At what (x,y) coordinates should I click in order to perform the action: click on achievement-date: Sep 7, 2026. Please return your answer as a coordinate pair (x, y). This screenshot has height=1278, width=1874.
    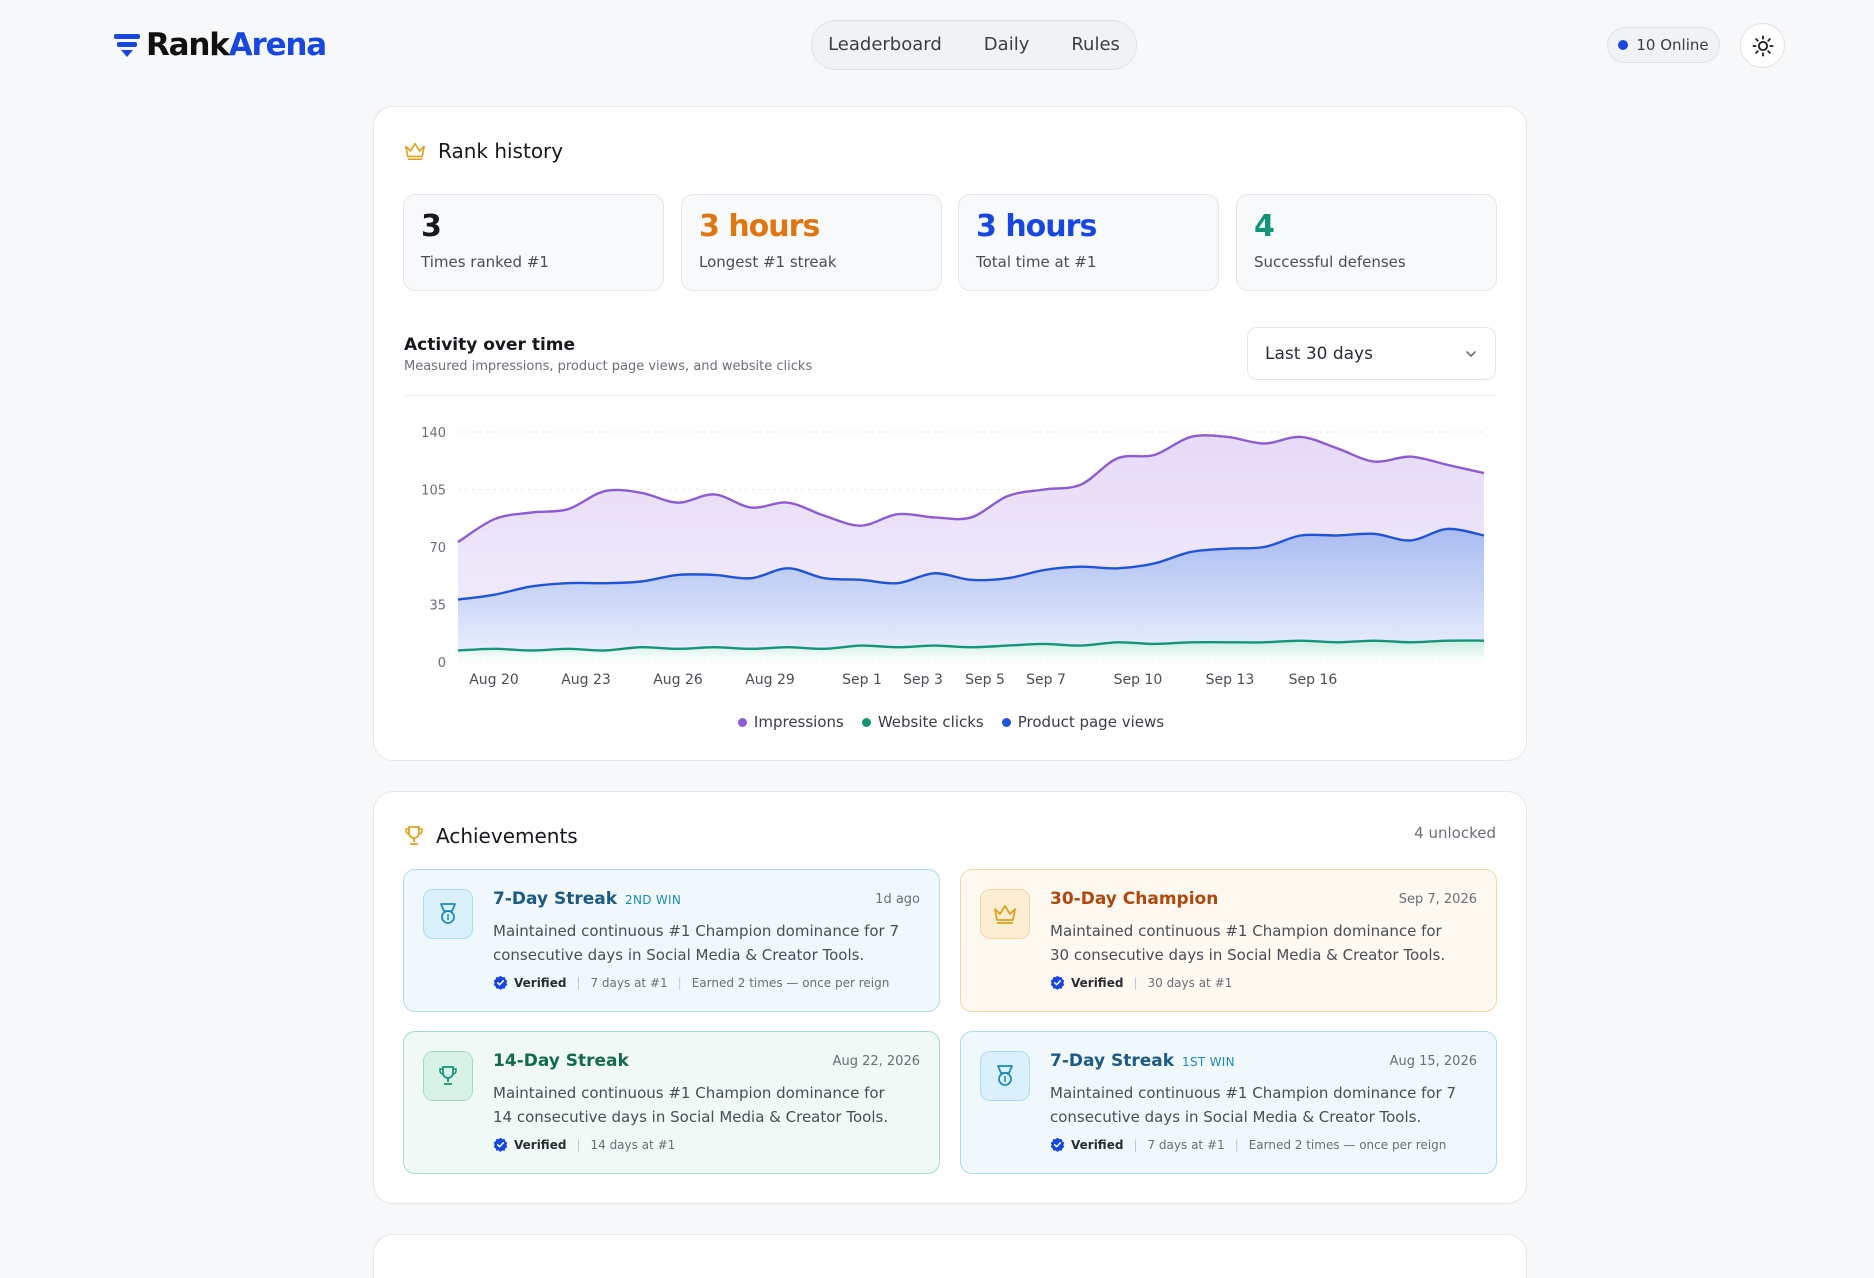
    Looking at the image, I should click on (1437, 899).